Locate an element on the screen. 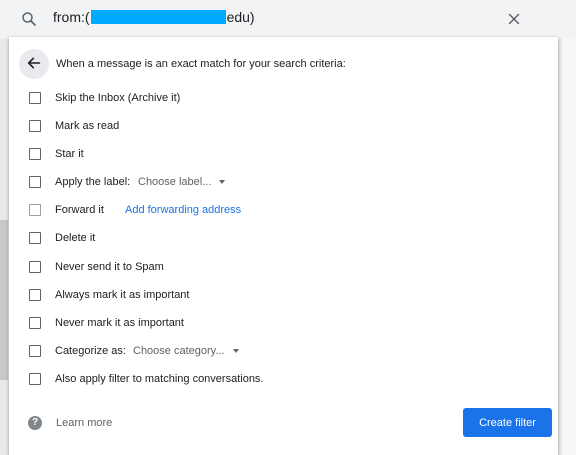 This screenshot has height=455, width=576. forward-checkbox is located at coordinates (35, 210).